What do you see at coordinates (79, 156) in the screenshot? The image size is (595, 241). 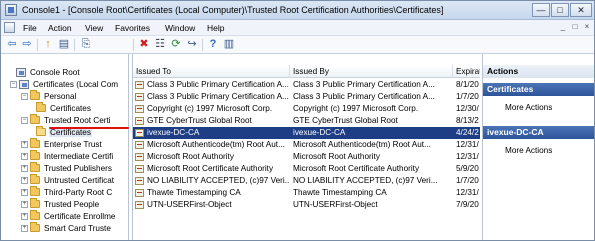 I see `tree-node-label: Intermediate Certifi` at bounding box center [79, 156].